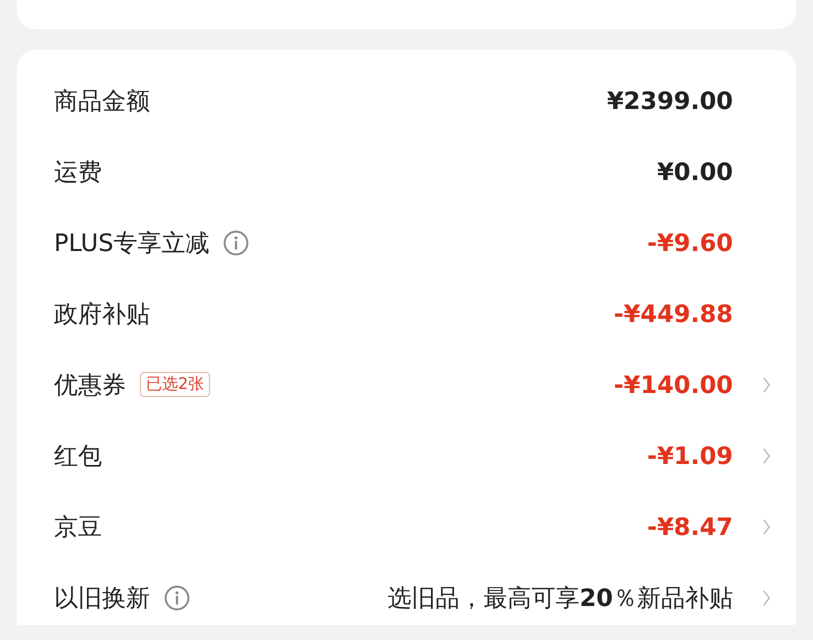 This screenshot has width=813, height=640. What do you see at coordinates (102, 101) in the screenshot?
I see `row-label: 商品金额` at bounding box center [102, 101].